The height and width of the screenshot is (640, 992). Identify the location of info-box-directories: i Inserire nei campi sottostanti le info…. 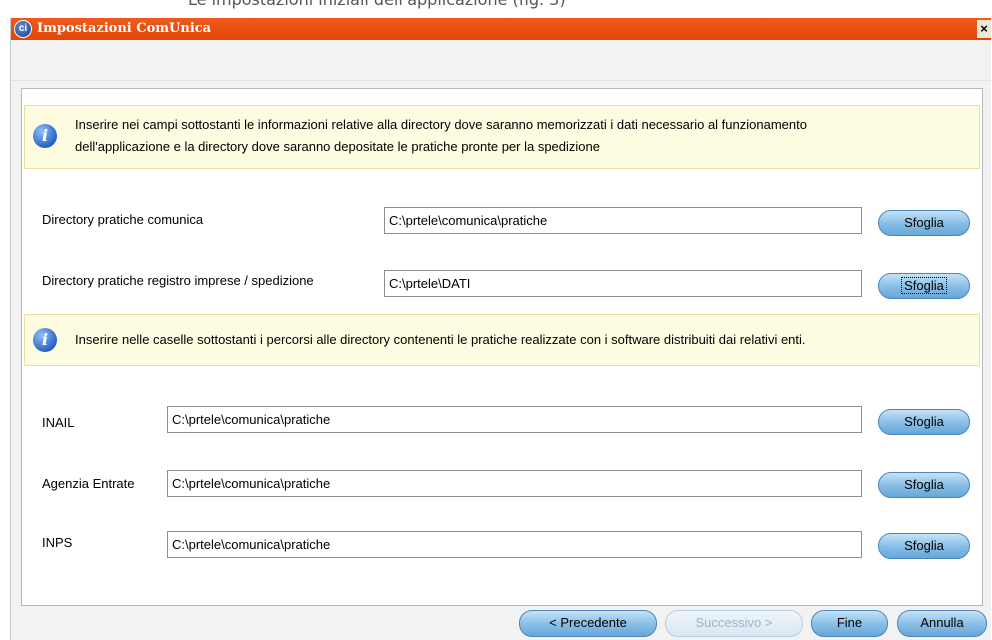
(502, 137).